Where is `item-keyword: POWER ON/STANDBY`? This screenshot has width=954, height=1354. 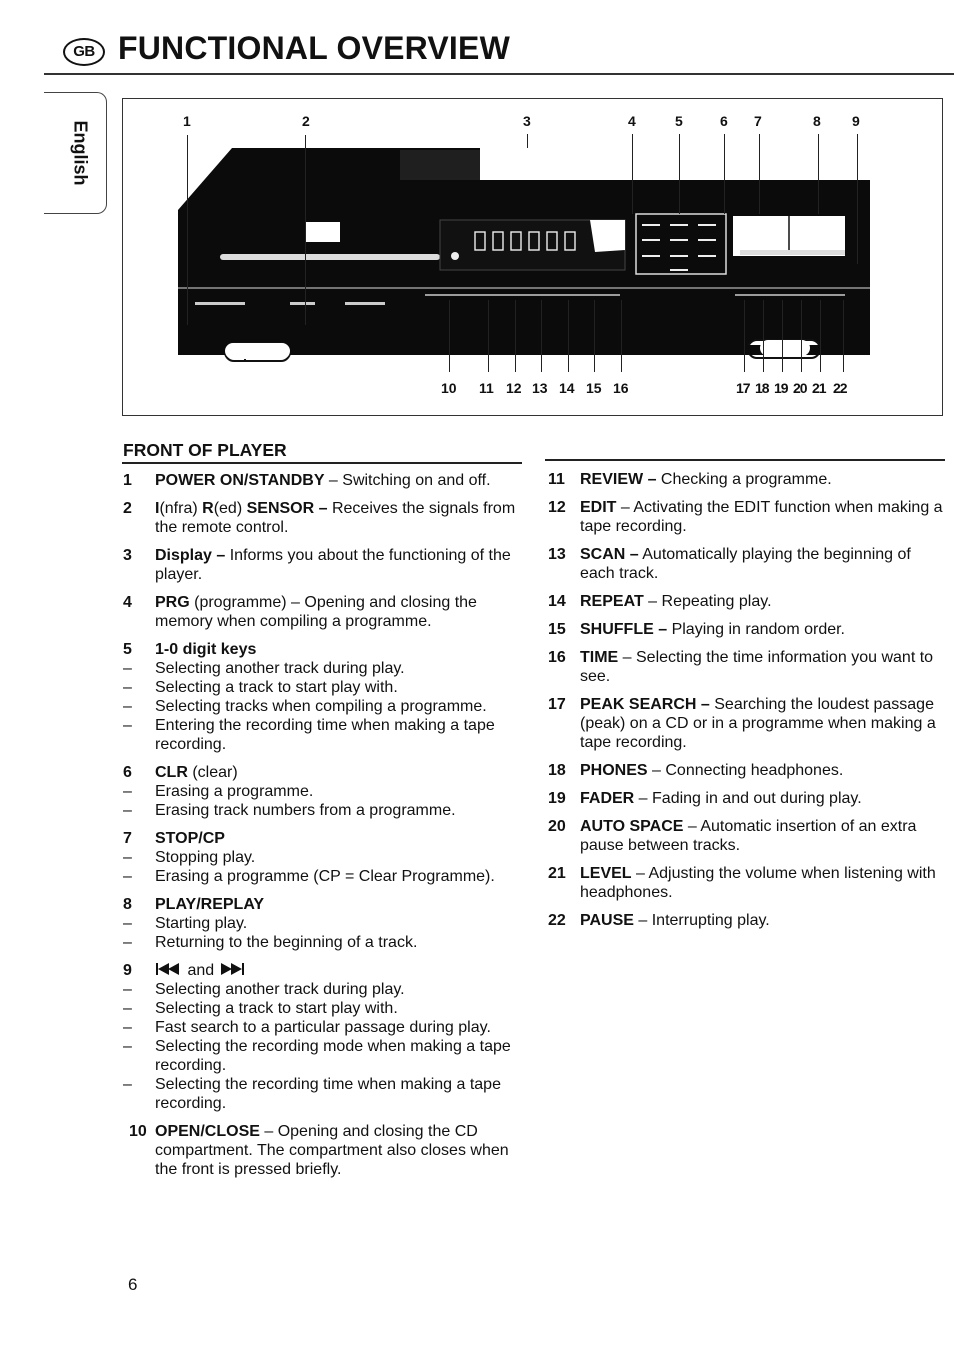
item-keyword: POWER ON/STANDBY is located at coordinates (240, 480).